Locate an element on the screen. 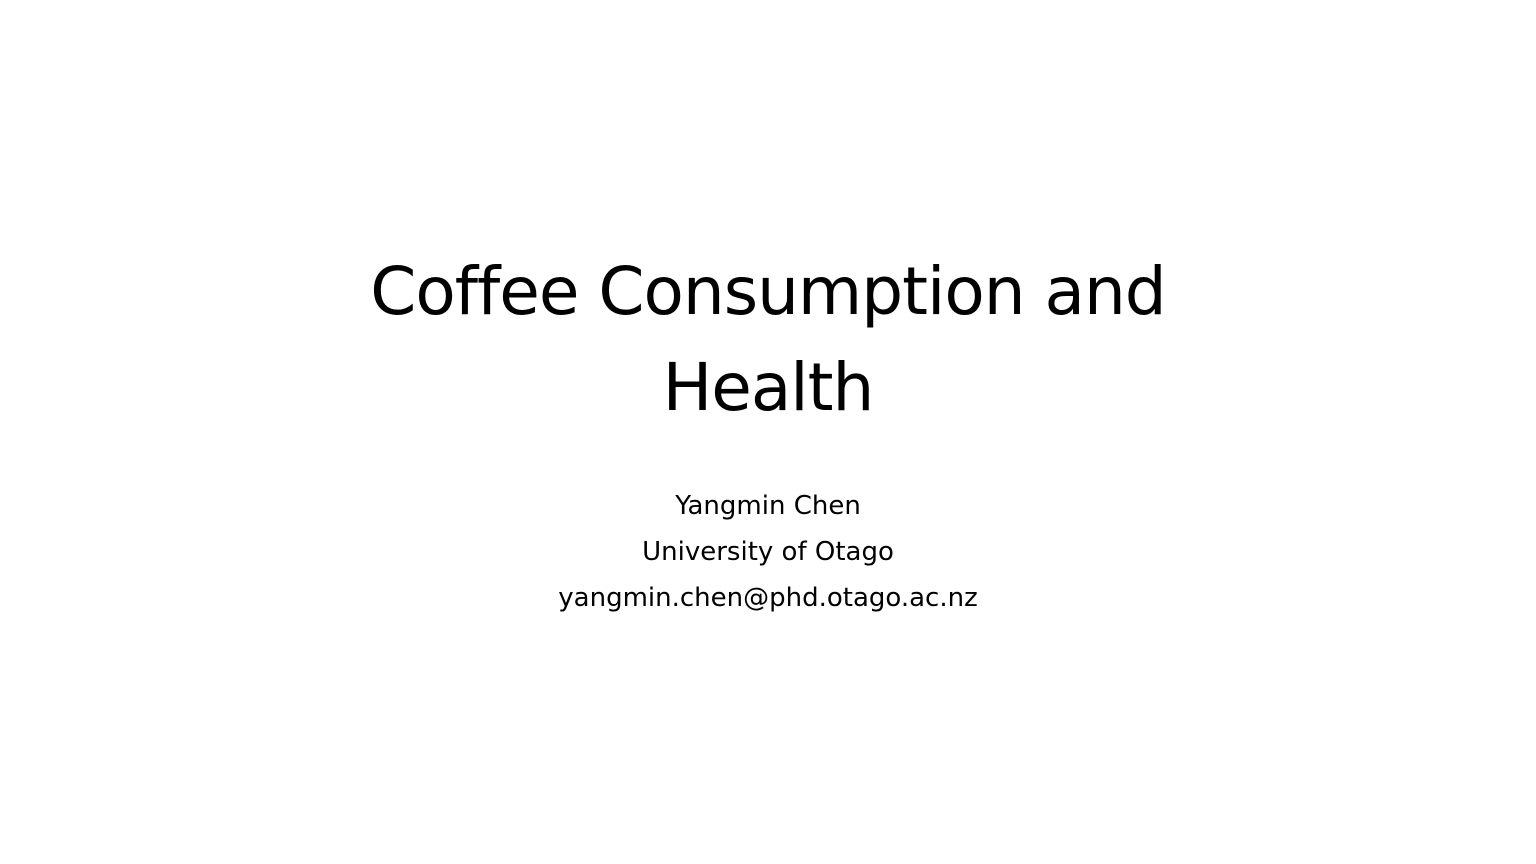 Image resolution: width=1536 pixels, height=864 pixels. author-affiliation: University of Otago is located at coordinates (768, 552).